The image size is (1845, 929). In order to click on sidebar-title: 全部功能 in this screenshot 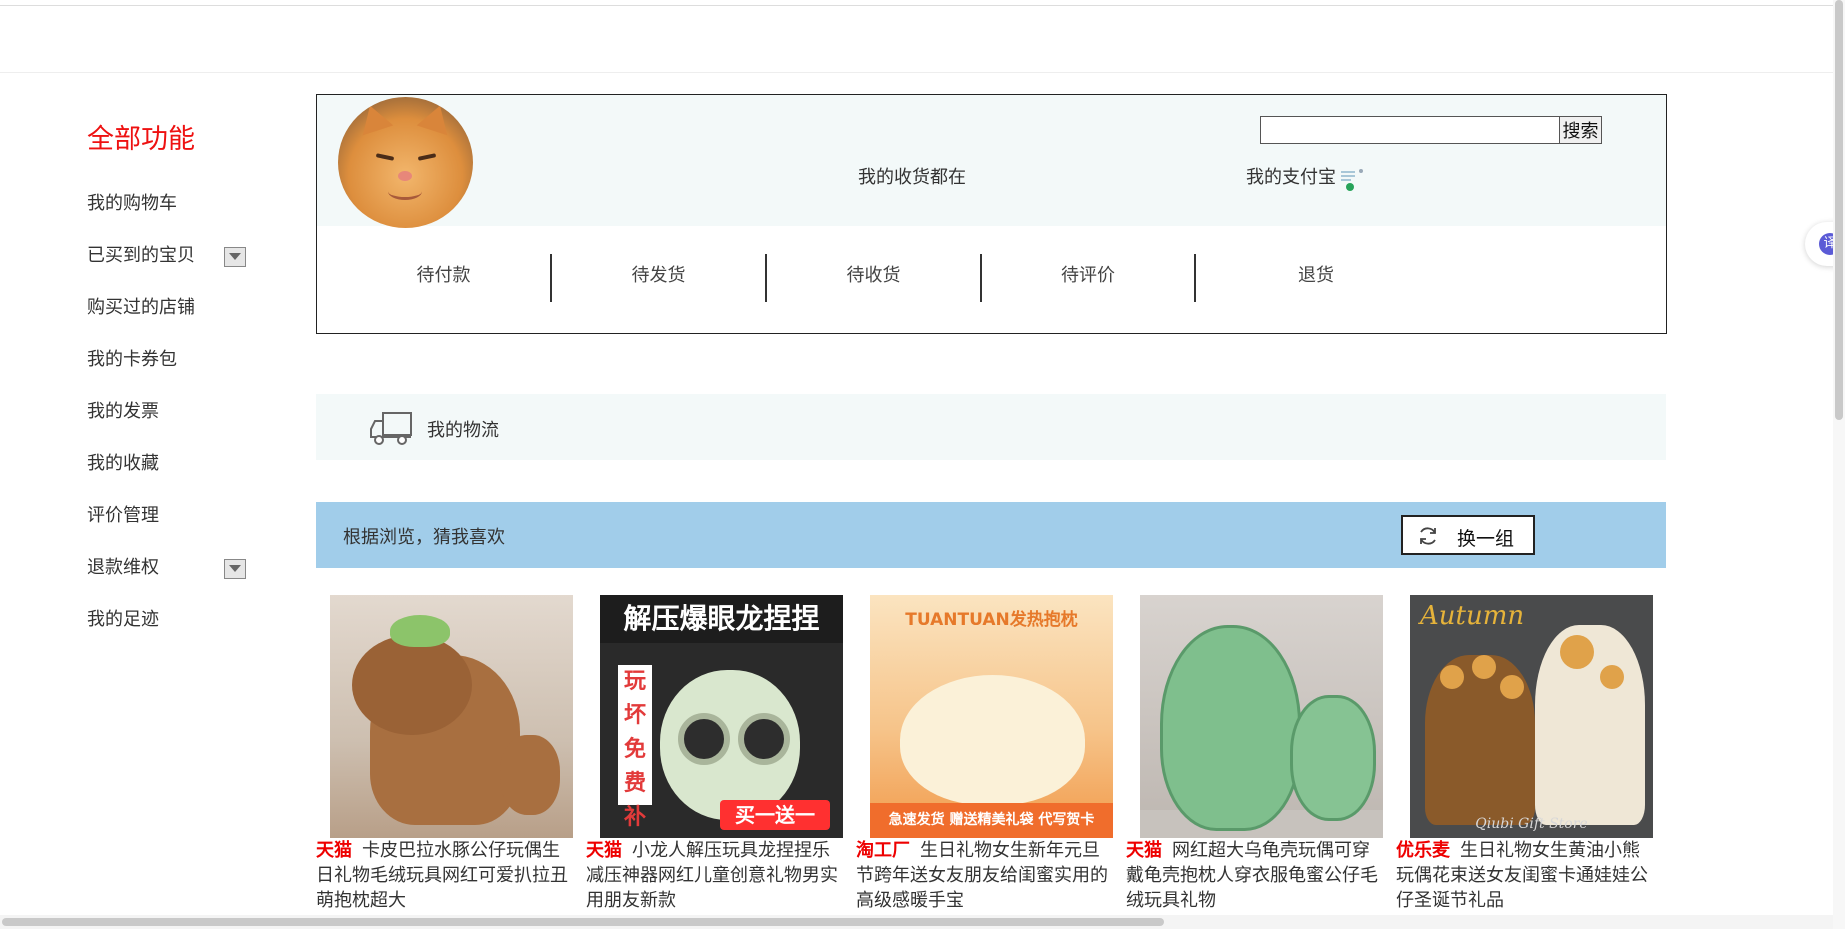, I will do `click(141, 139)`.